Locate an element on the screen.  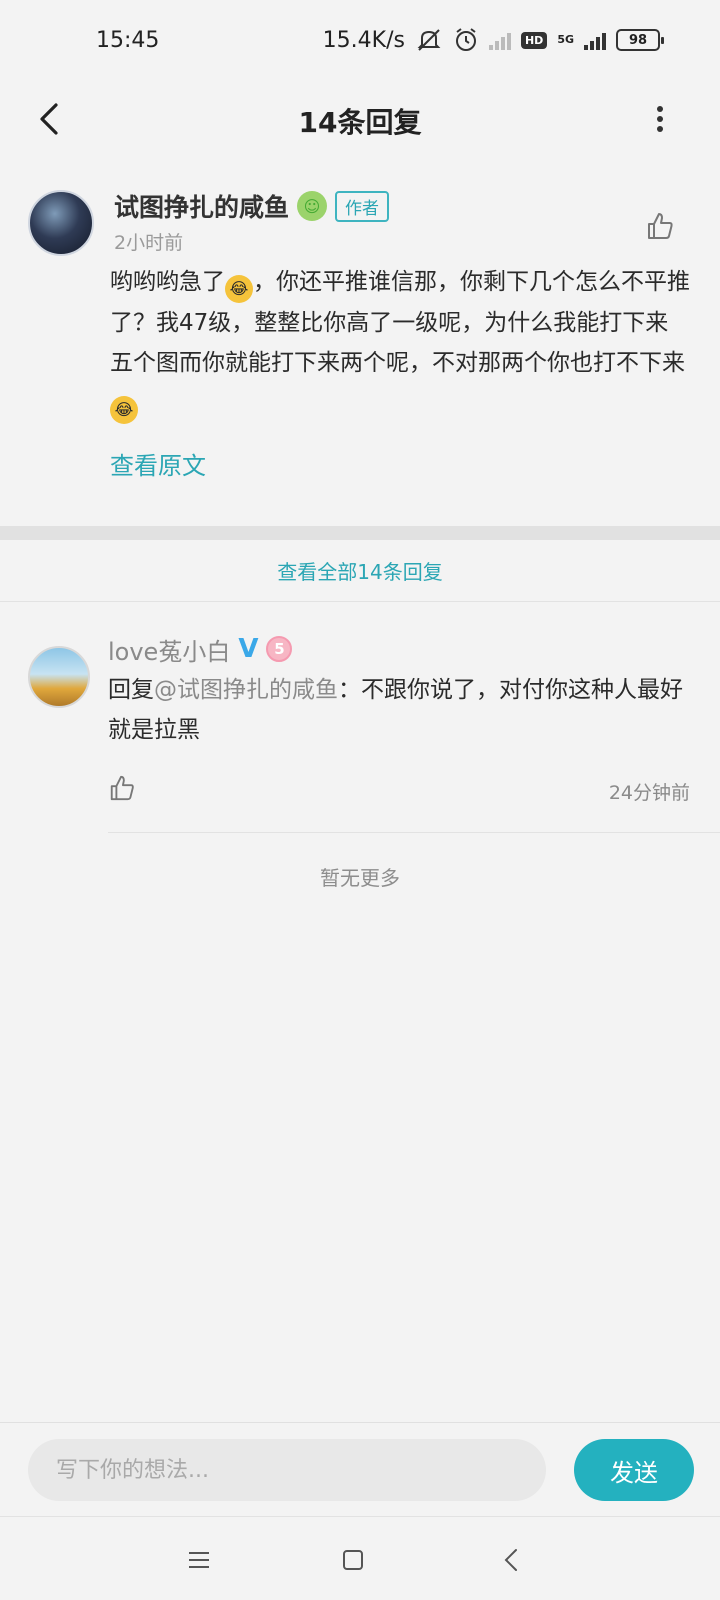
back-triangle-icon is located at coordinates (510, 1560).